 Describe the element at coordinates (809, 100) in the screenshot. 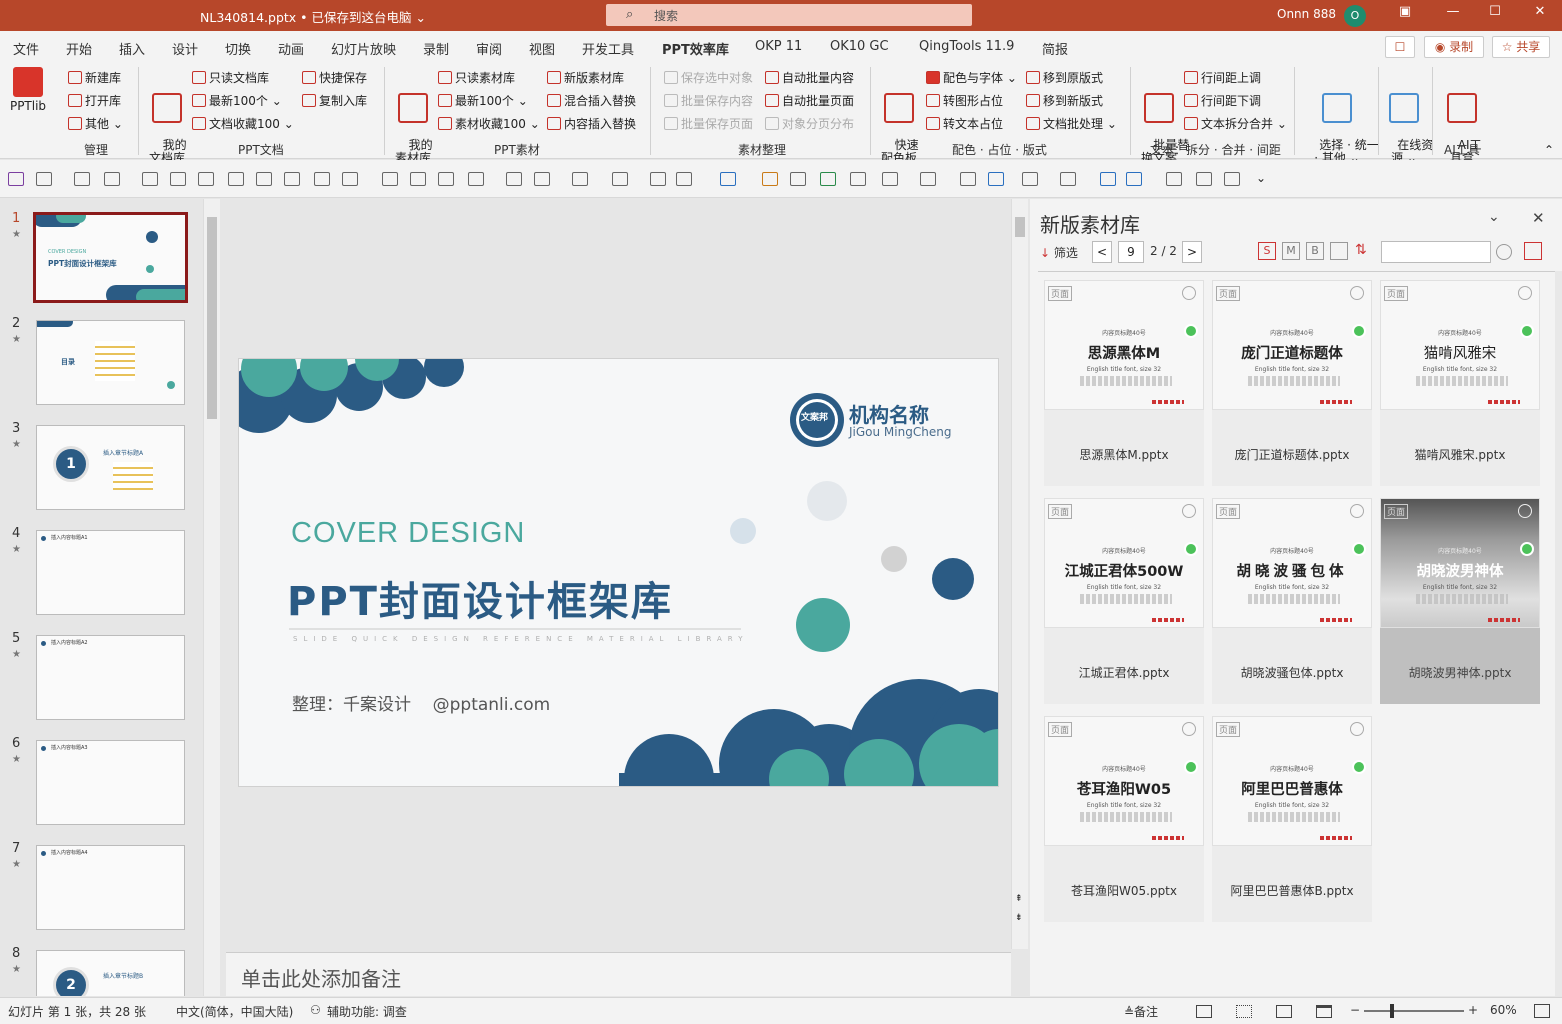

I see `auto-batch-page-button: 自动批量页面` at that location.